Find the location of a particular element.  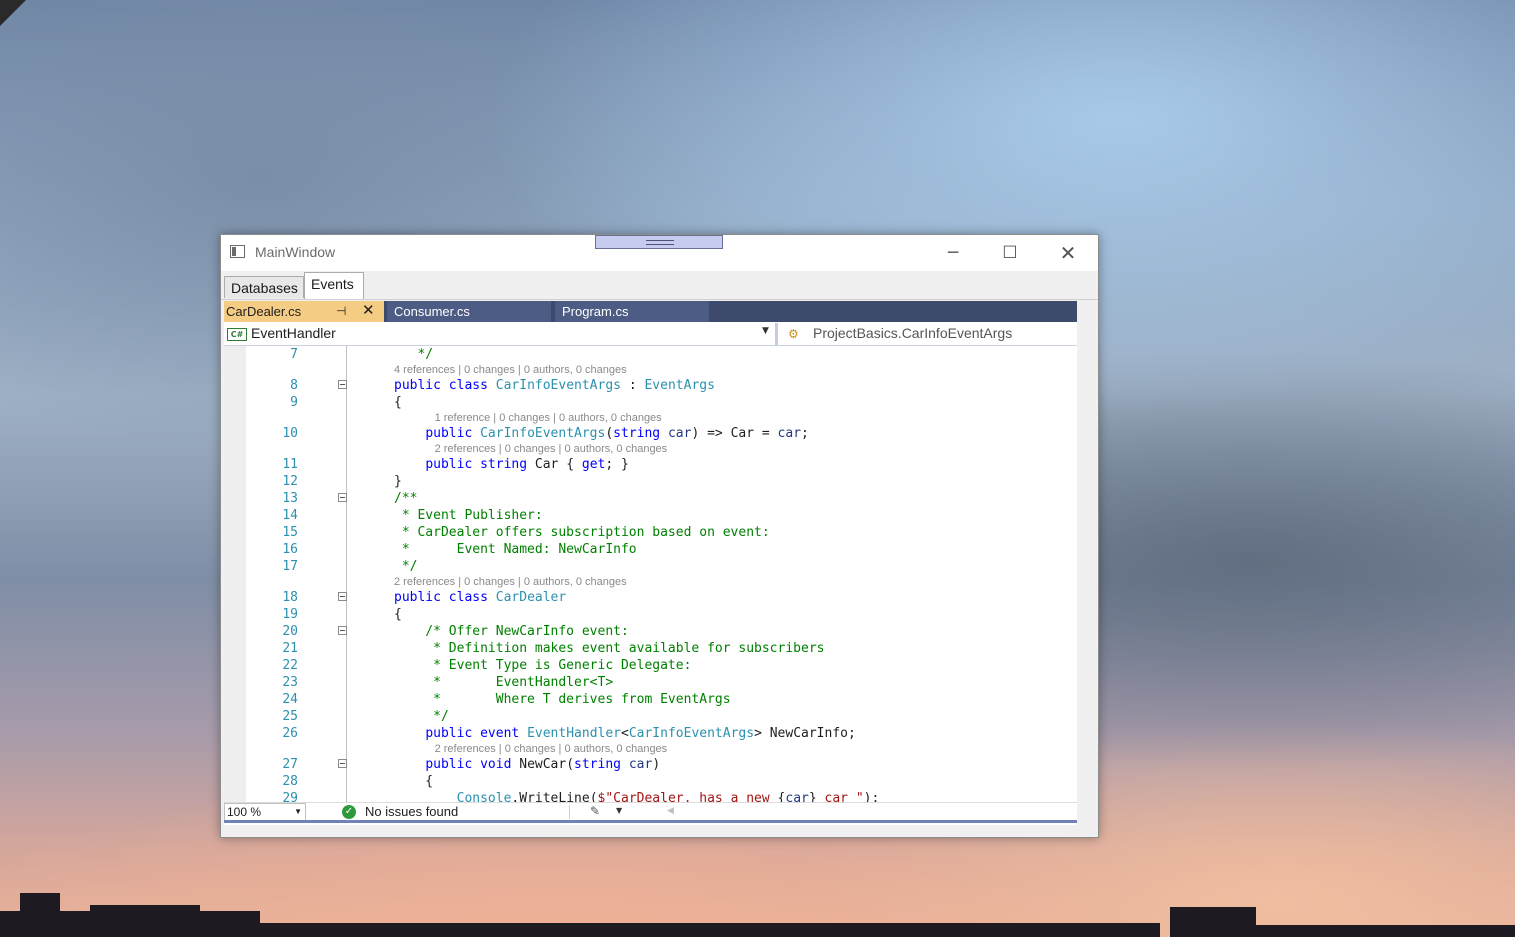

line-number: 21 is located at coordinates (290, 648).